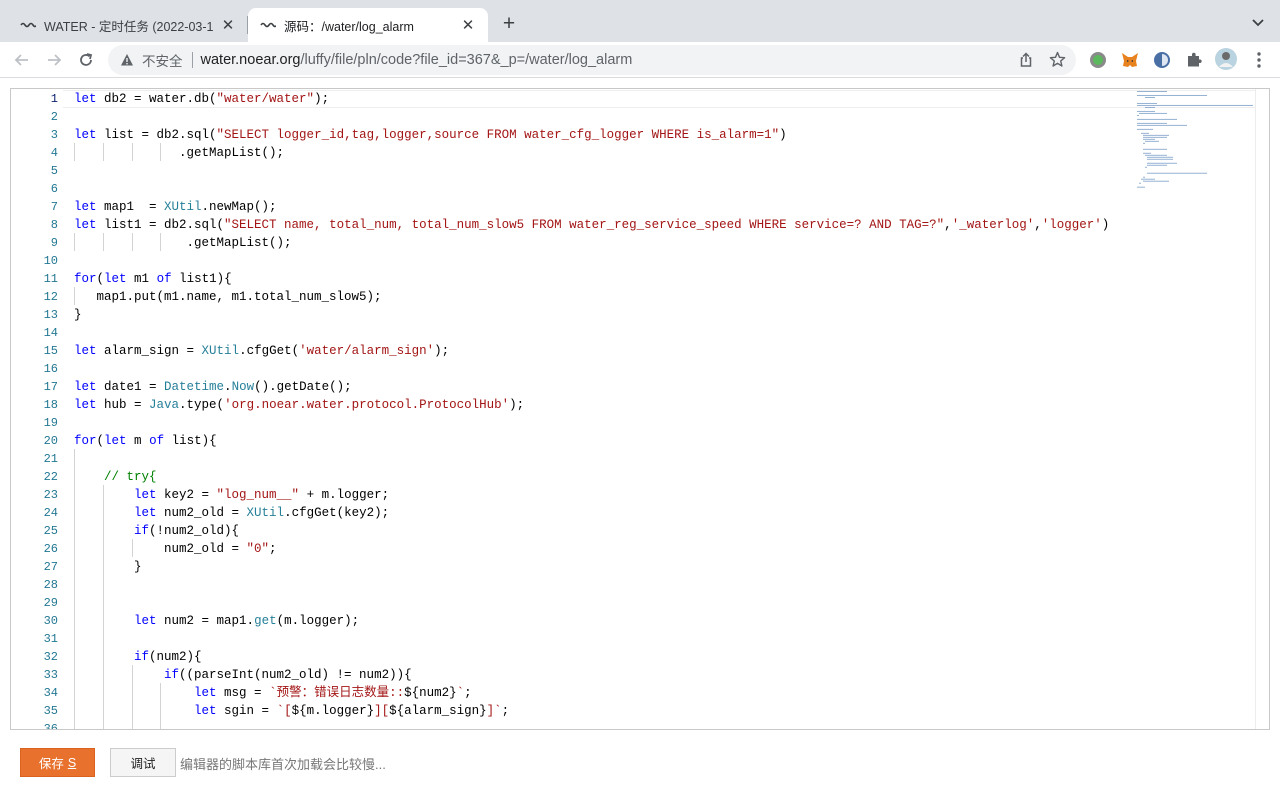  Describe the element at coordinates (50, 567) in the screenshot. I see `line-number: 27` at that location.